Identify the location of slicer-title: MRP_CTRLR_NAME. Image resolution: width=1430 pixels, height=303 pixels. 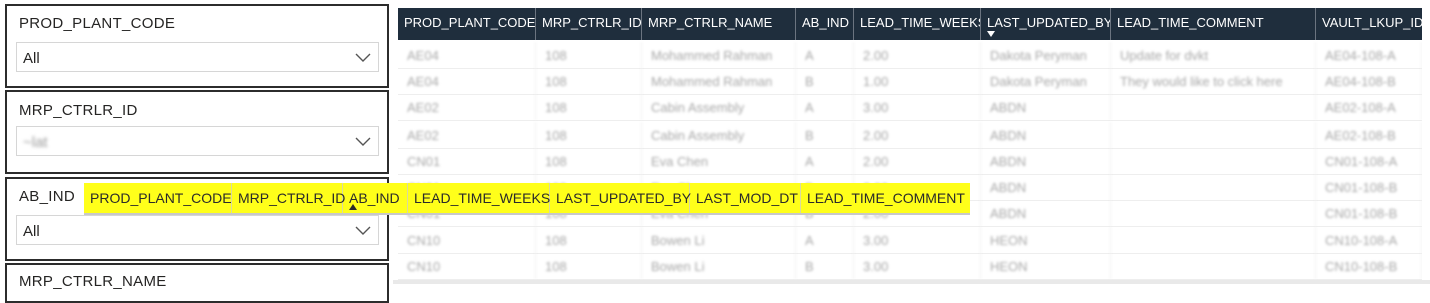
(93, 281).